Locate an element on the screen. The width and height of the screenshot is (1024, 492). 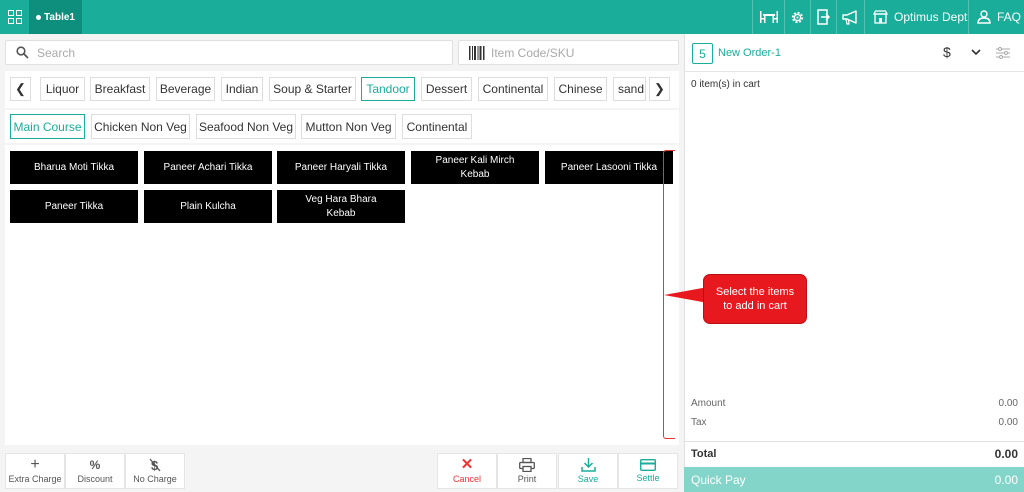
order-dropdown-button is located at coordinates (976, 54).